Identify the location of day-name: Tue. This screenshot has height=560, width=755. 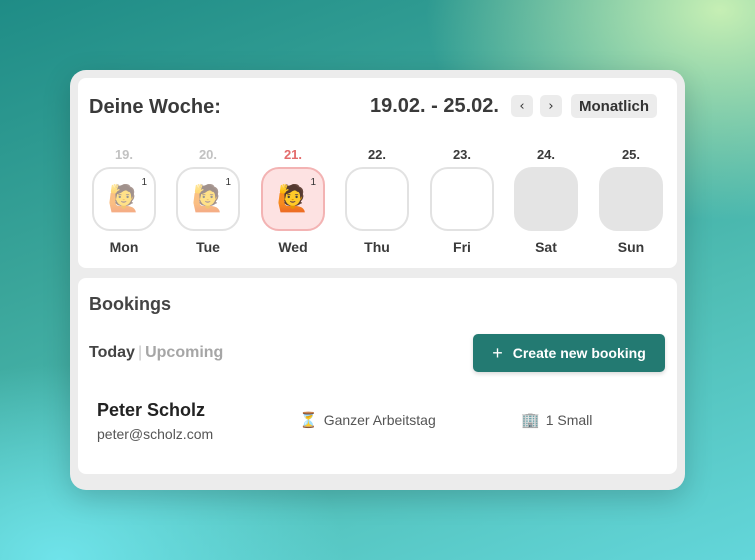
(208, 247).